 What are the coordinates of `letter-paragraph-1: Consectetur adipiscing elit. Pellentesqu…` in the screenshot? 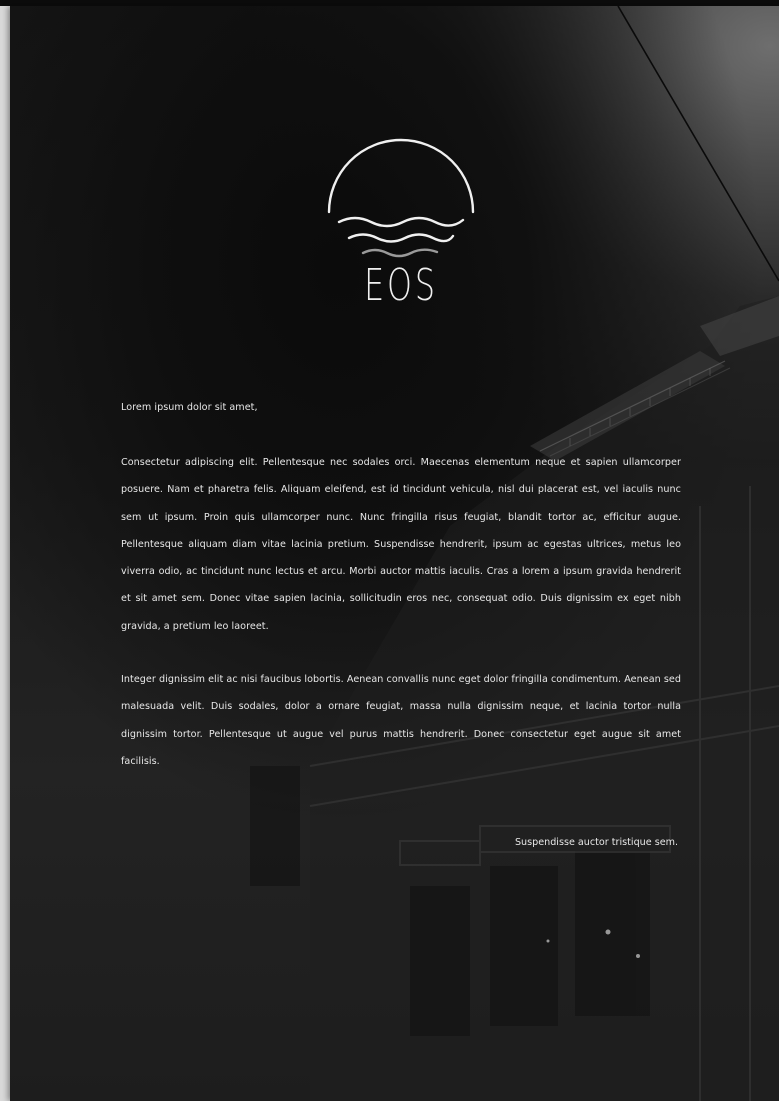 It's located at (401, 544).